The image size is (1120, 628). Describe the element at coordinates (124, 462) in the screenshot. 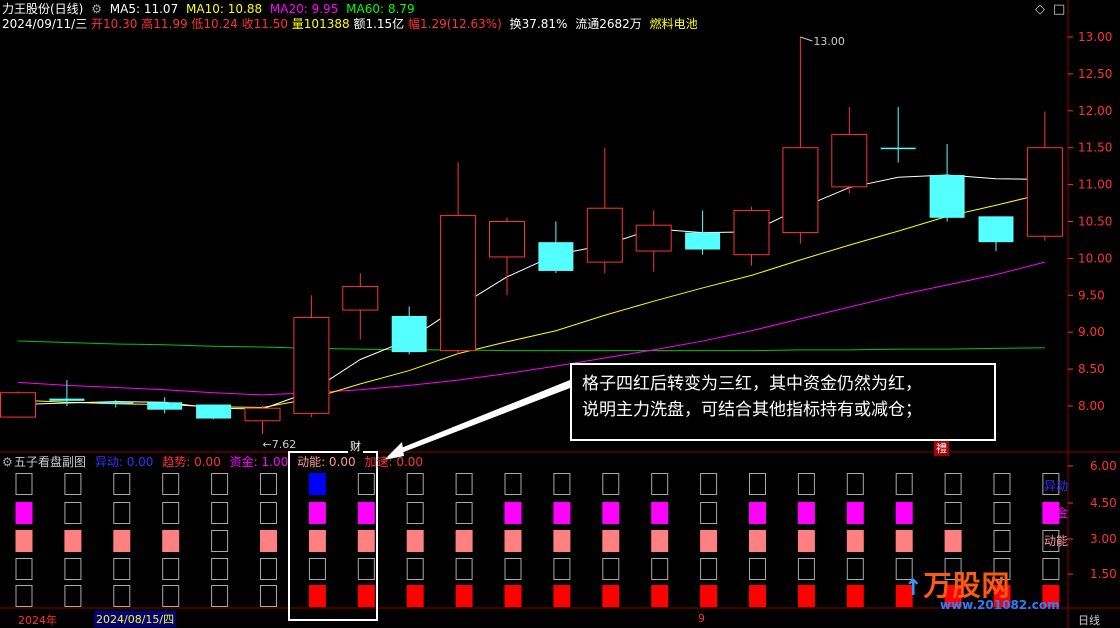

I see `sub-item-yidong: 异动: 0.00` at that location.